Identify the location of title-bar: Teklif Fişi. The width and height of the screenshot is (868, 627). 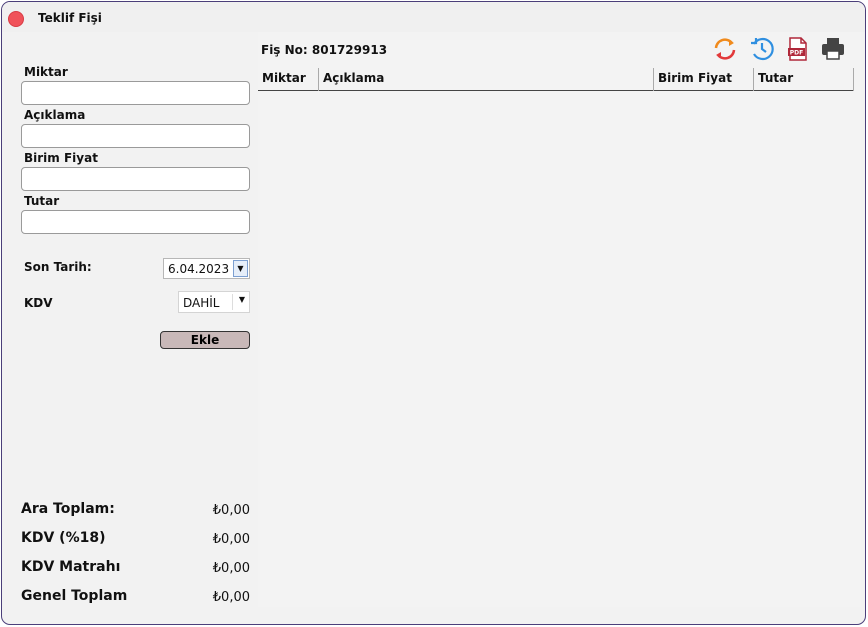
(433, 17).